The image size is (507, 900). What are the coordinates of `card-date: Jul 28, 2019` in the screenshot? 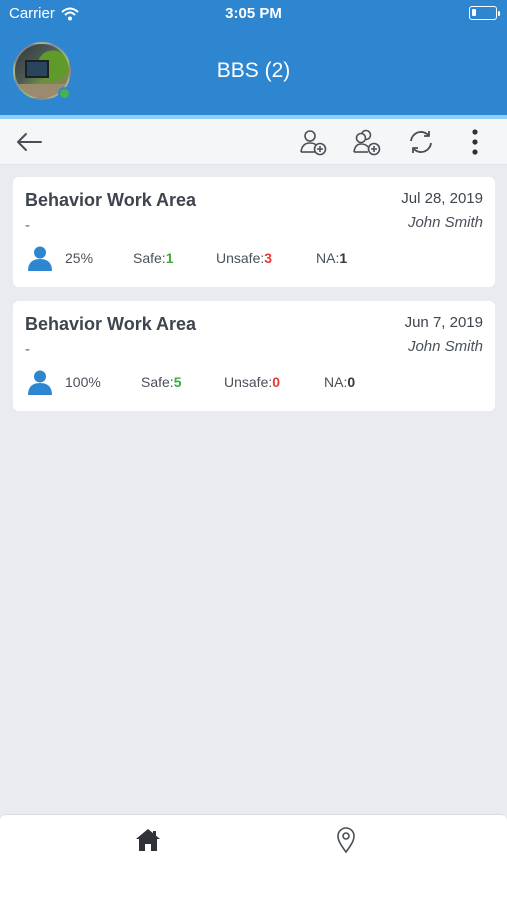 It's located at (442, 198).